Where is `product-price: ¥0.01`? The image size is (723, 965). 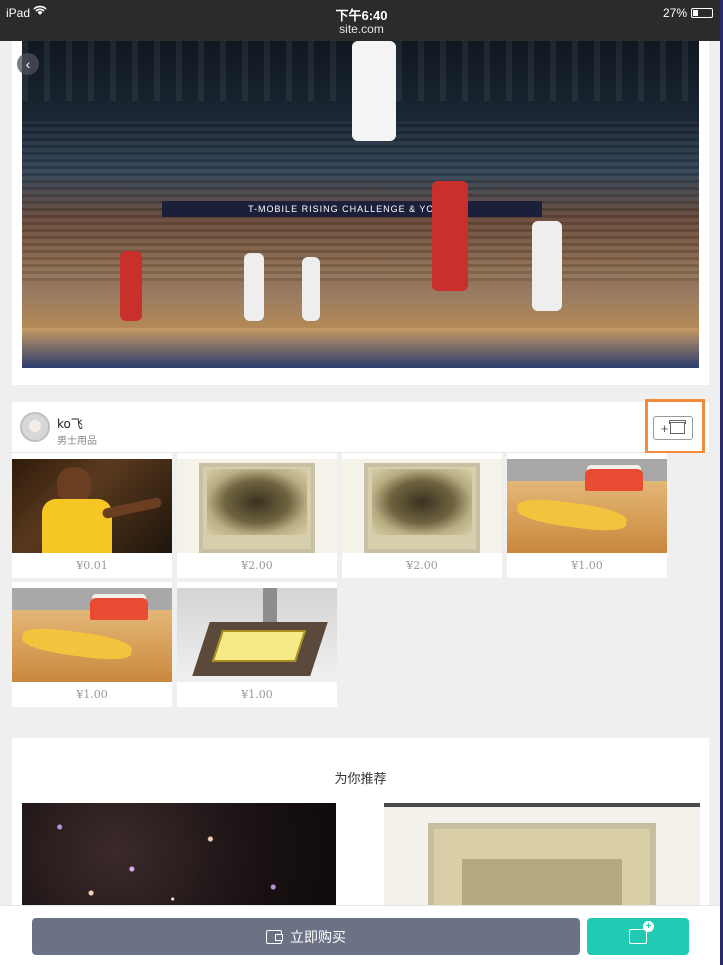 product-price: ¥0.01 is located at coordinates (92, 565).